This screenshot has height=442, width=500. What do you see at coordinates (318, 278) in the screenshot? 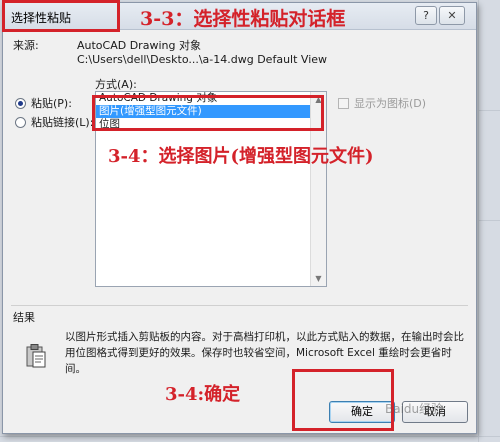
I see `scroll-down-arrow-icon: ▼` at bounding box center [318, 278].